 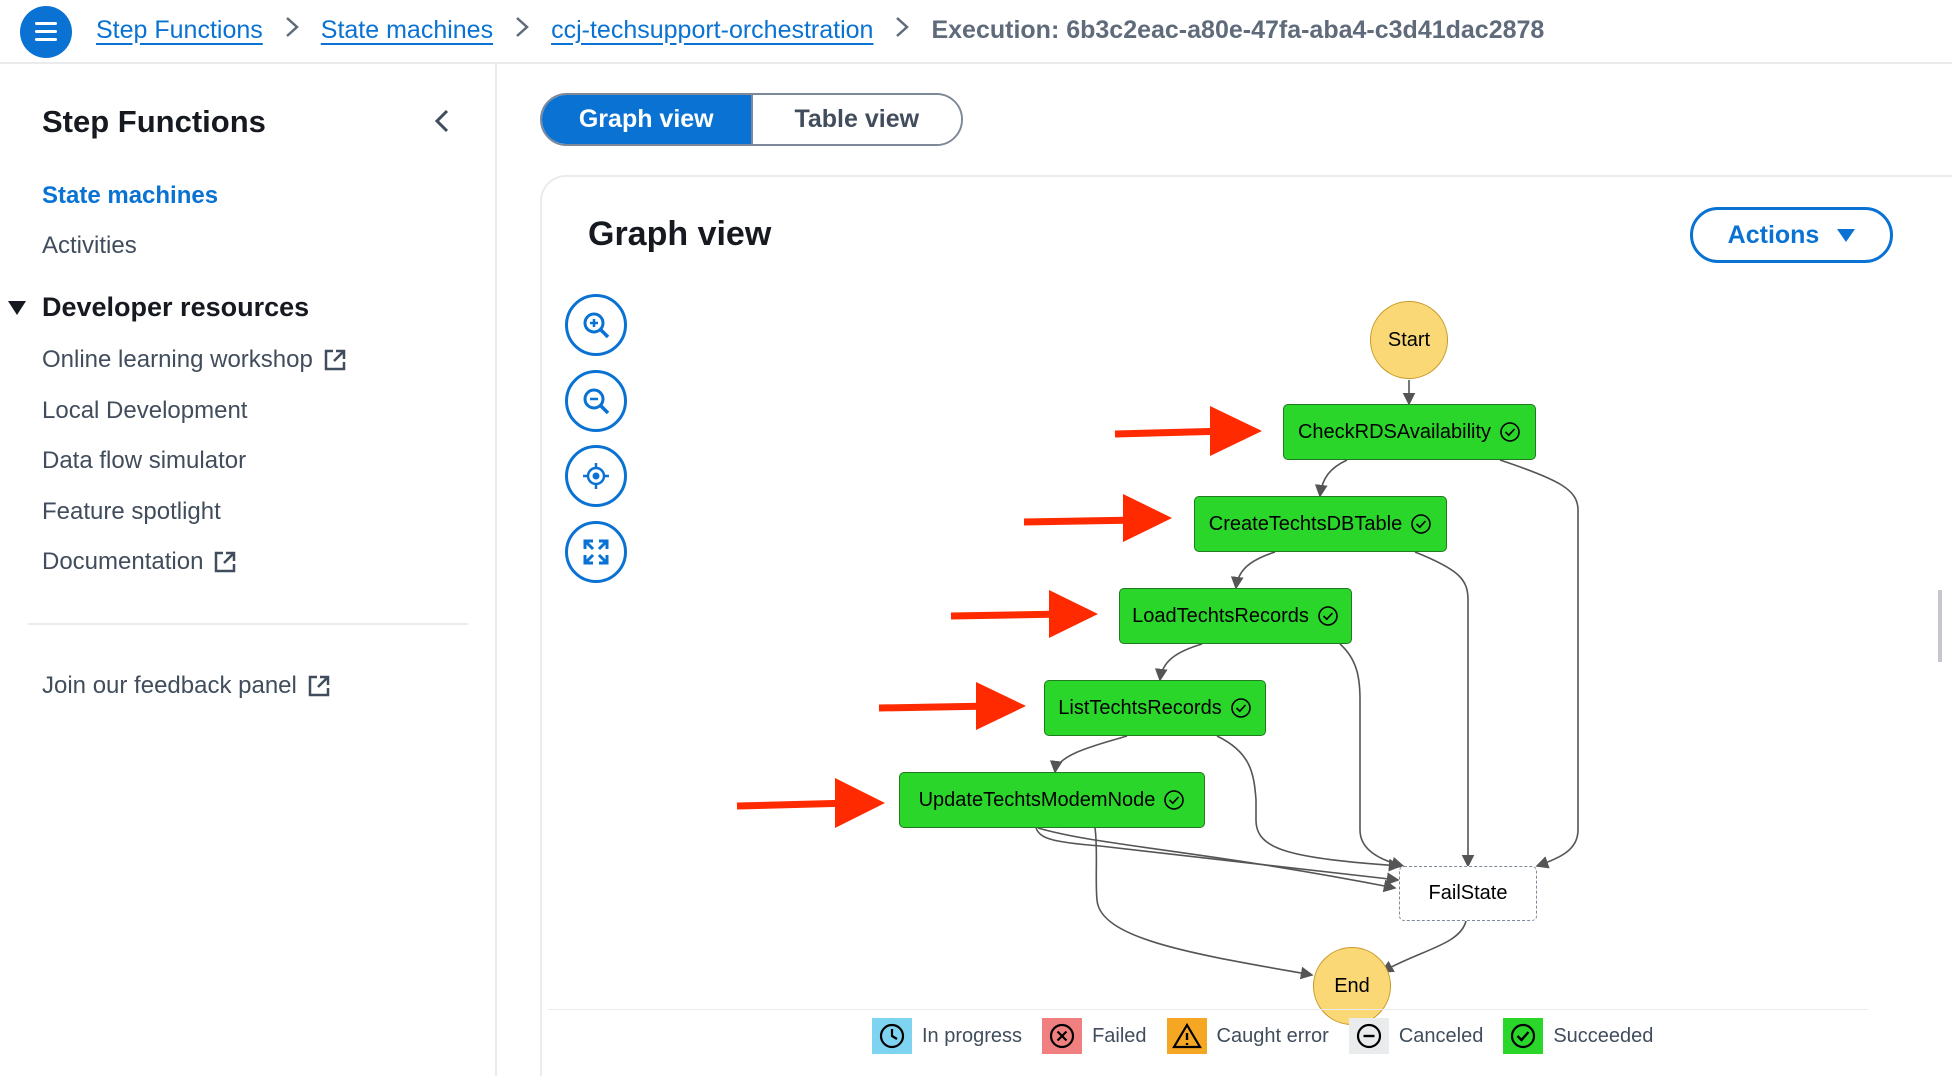 I want to click on legend-caught-error: Caught error, so click(x=1247, y=1036).